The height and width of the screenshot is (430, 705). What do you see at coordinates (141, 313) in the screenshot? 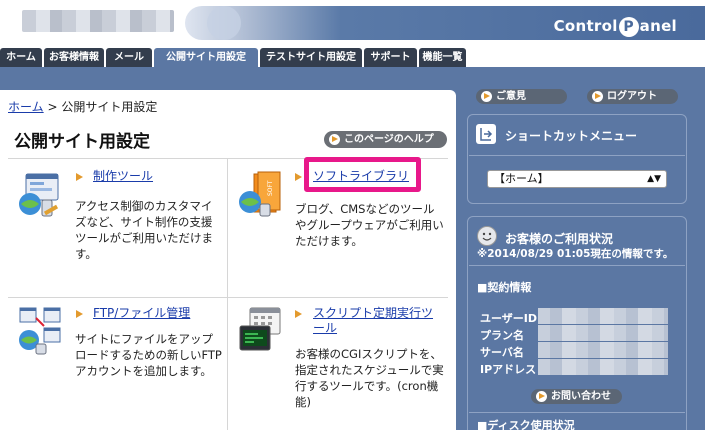
I see `tool-link-ftp: FTP/ファイル管理` at bounding box center [141, 313].